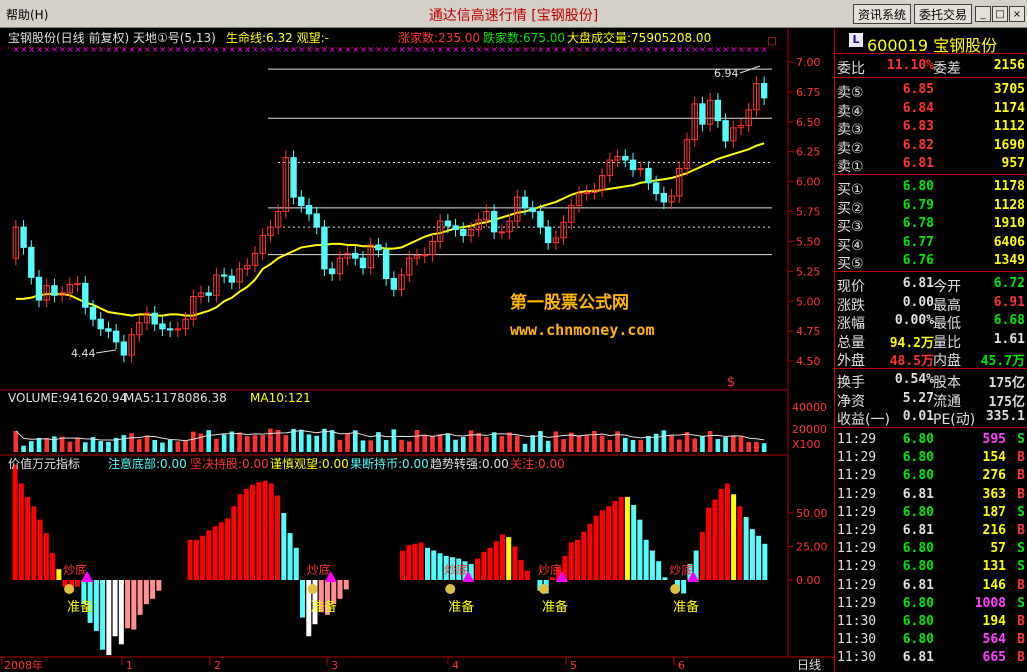  What do you see at coordinates (994, 621) in the screenshot?
I see `tick-volume: 194` at bounding box center [994, 621].